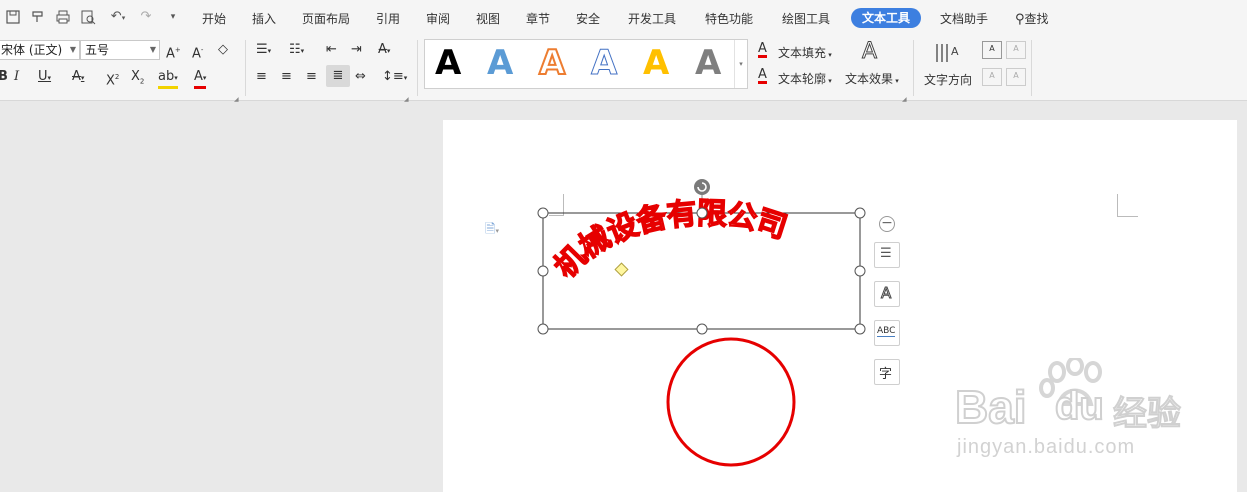 The image size is (1247, 492). I want to click on tab-developer: 开发工具, so click(652, 18).